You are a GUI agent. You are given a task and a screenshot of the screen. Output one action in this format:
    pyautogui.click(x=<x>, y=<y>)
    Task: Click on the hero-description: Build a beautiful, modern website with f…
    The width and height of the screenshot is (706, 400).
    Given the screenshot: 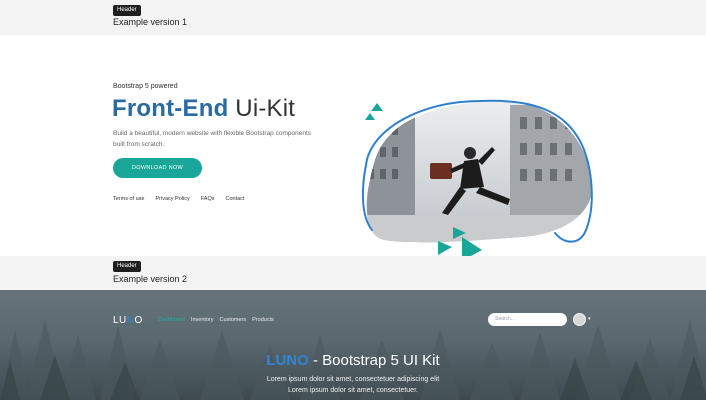 What is the action you would take?
    pyautogui.click(x=212, y=139)
    